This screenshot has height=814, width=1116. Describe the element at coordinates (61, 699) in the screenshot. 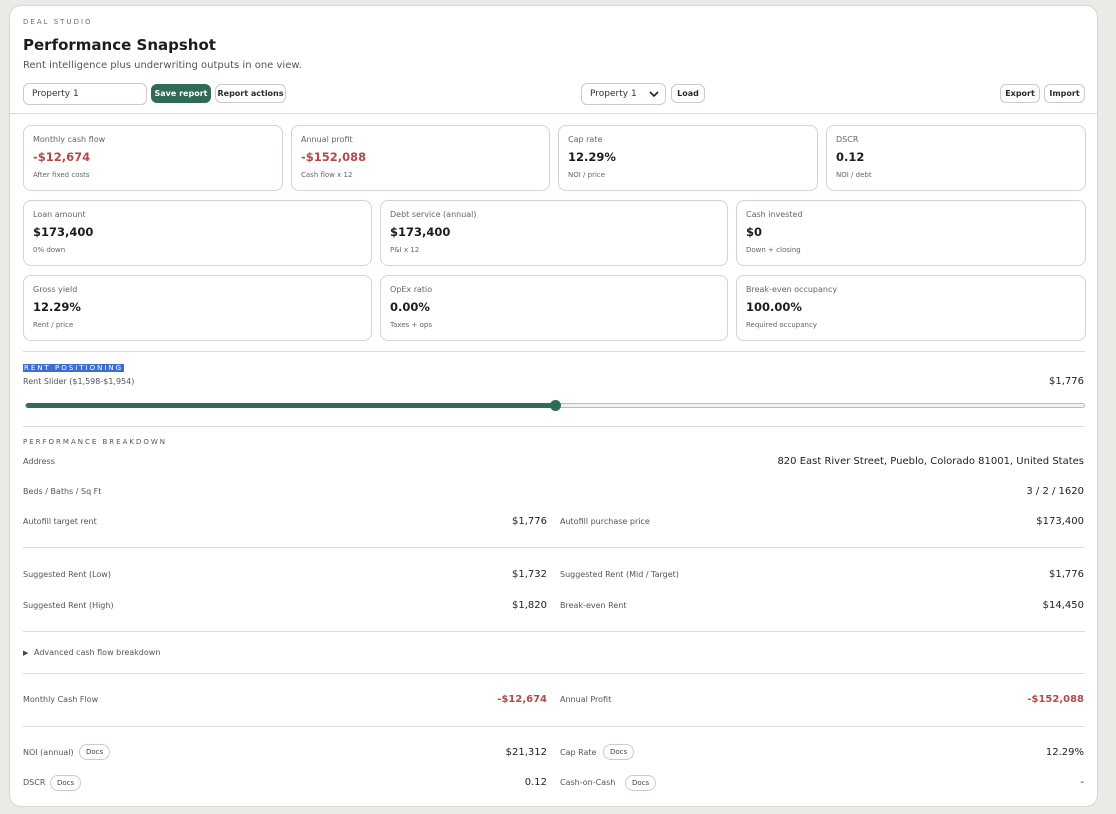

I see `monthly-cash-flow-label: Monthly Cash Flow` at that location.